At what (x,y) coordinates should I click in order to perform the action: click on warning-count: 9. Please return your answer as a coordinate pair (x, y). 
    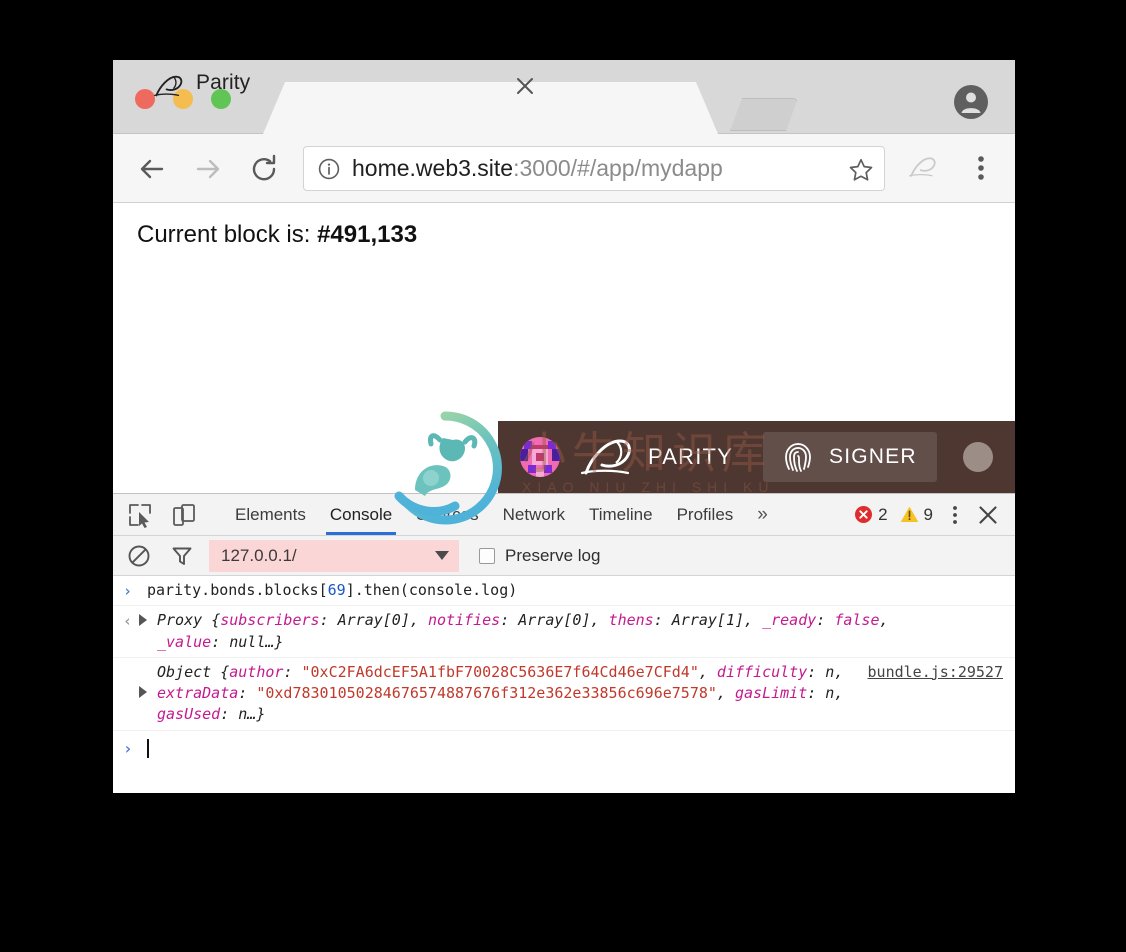
    Looking at the image, I should click on (928, 514).